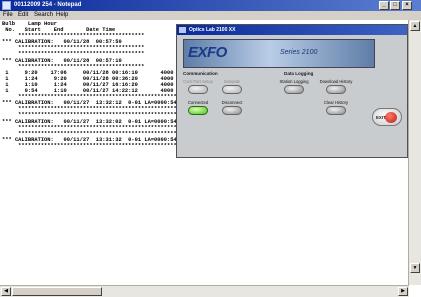  Describe the element at coordinates (384, 5) in the screenshot. I see `minimize-button: _` at that location.